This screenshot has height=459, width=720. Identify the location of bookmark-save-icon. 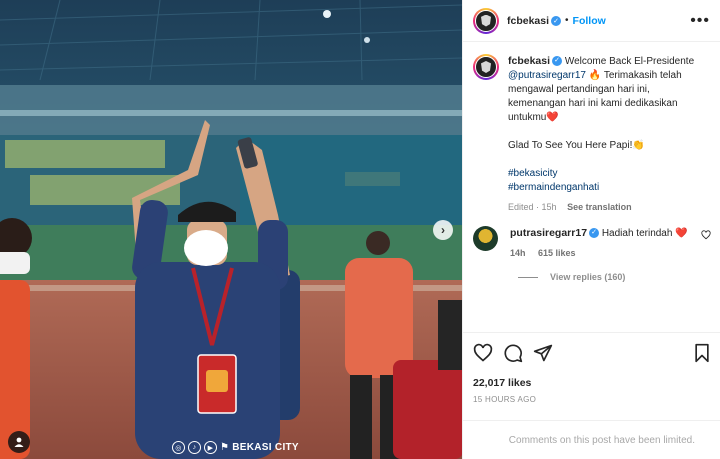
(702, 353).